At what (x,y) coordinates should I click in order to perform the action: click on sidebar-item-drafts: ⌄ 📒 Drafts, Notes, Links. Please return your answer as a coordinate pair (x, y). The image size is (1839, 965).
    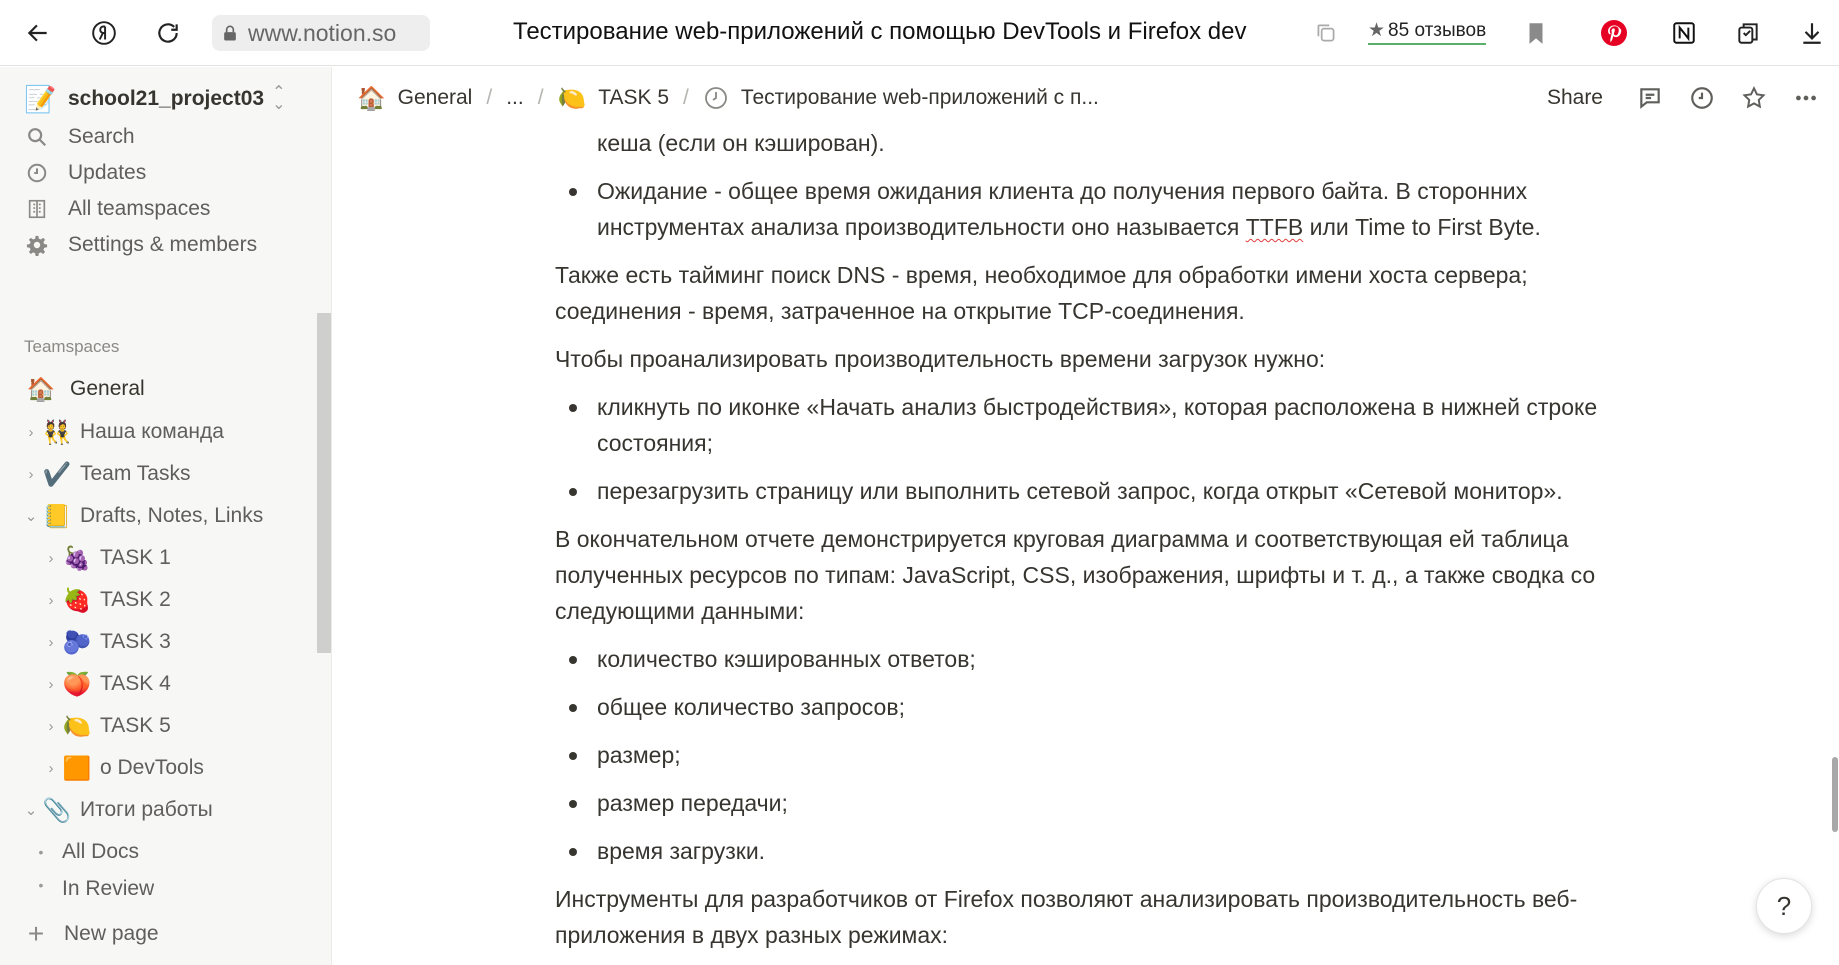
    Looking at the image, I should click on (143, 516).